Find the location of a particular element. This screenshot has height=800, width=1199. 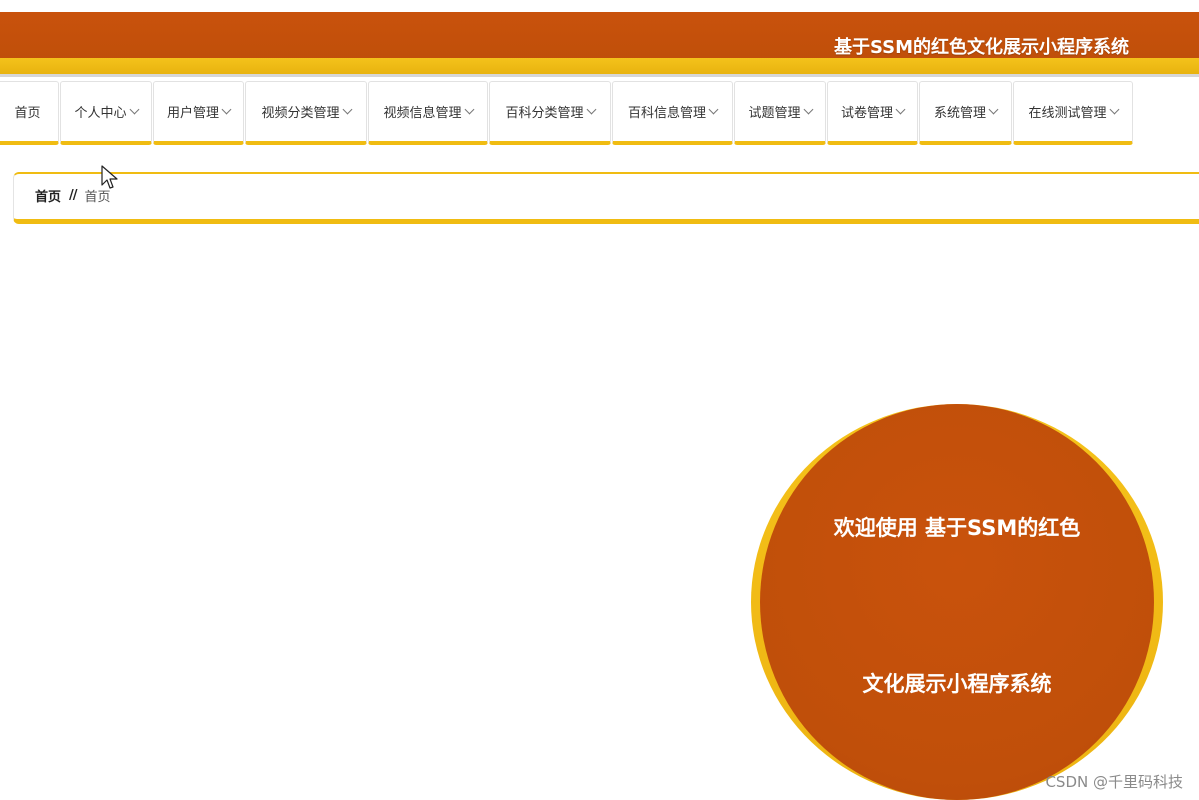

welcome-text-line-2: 文化展示小程序系统 is located at coordinates (957, 684).